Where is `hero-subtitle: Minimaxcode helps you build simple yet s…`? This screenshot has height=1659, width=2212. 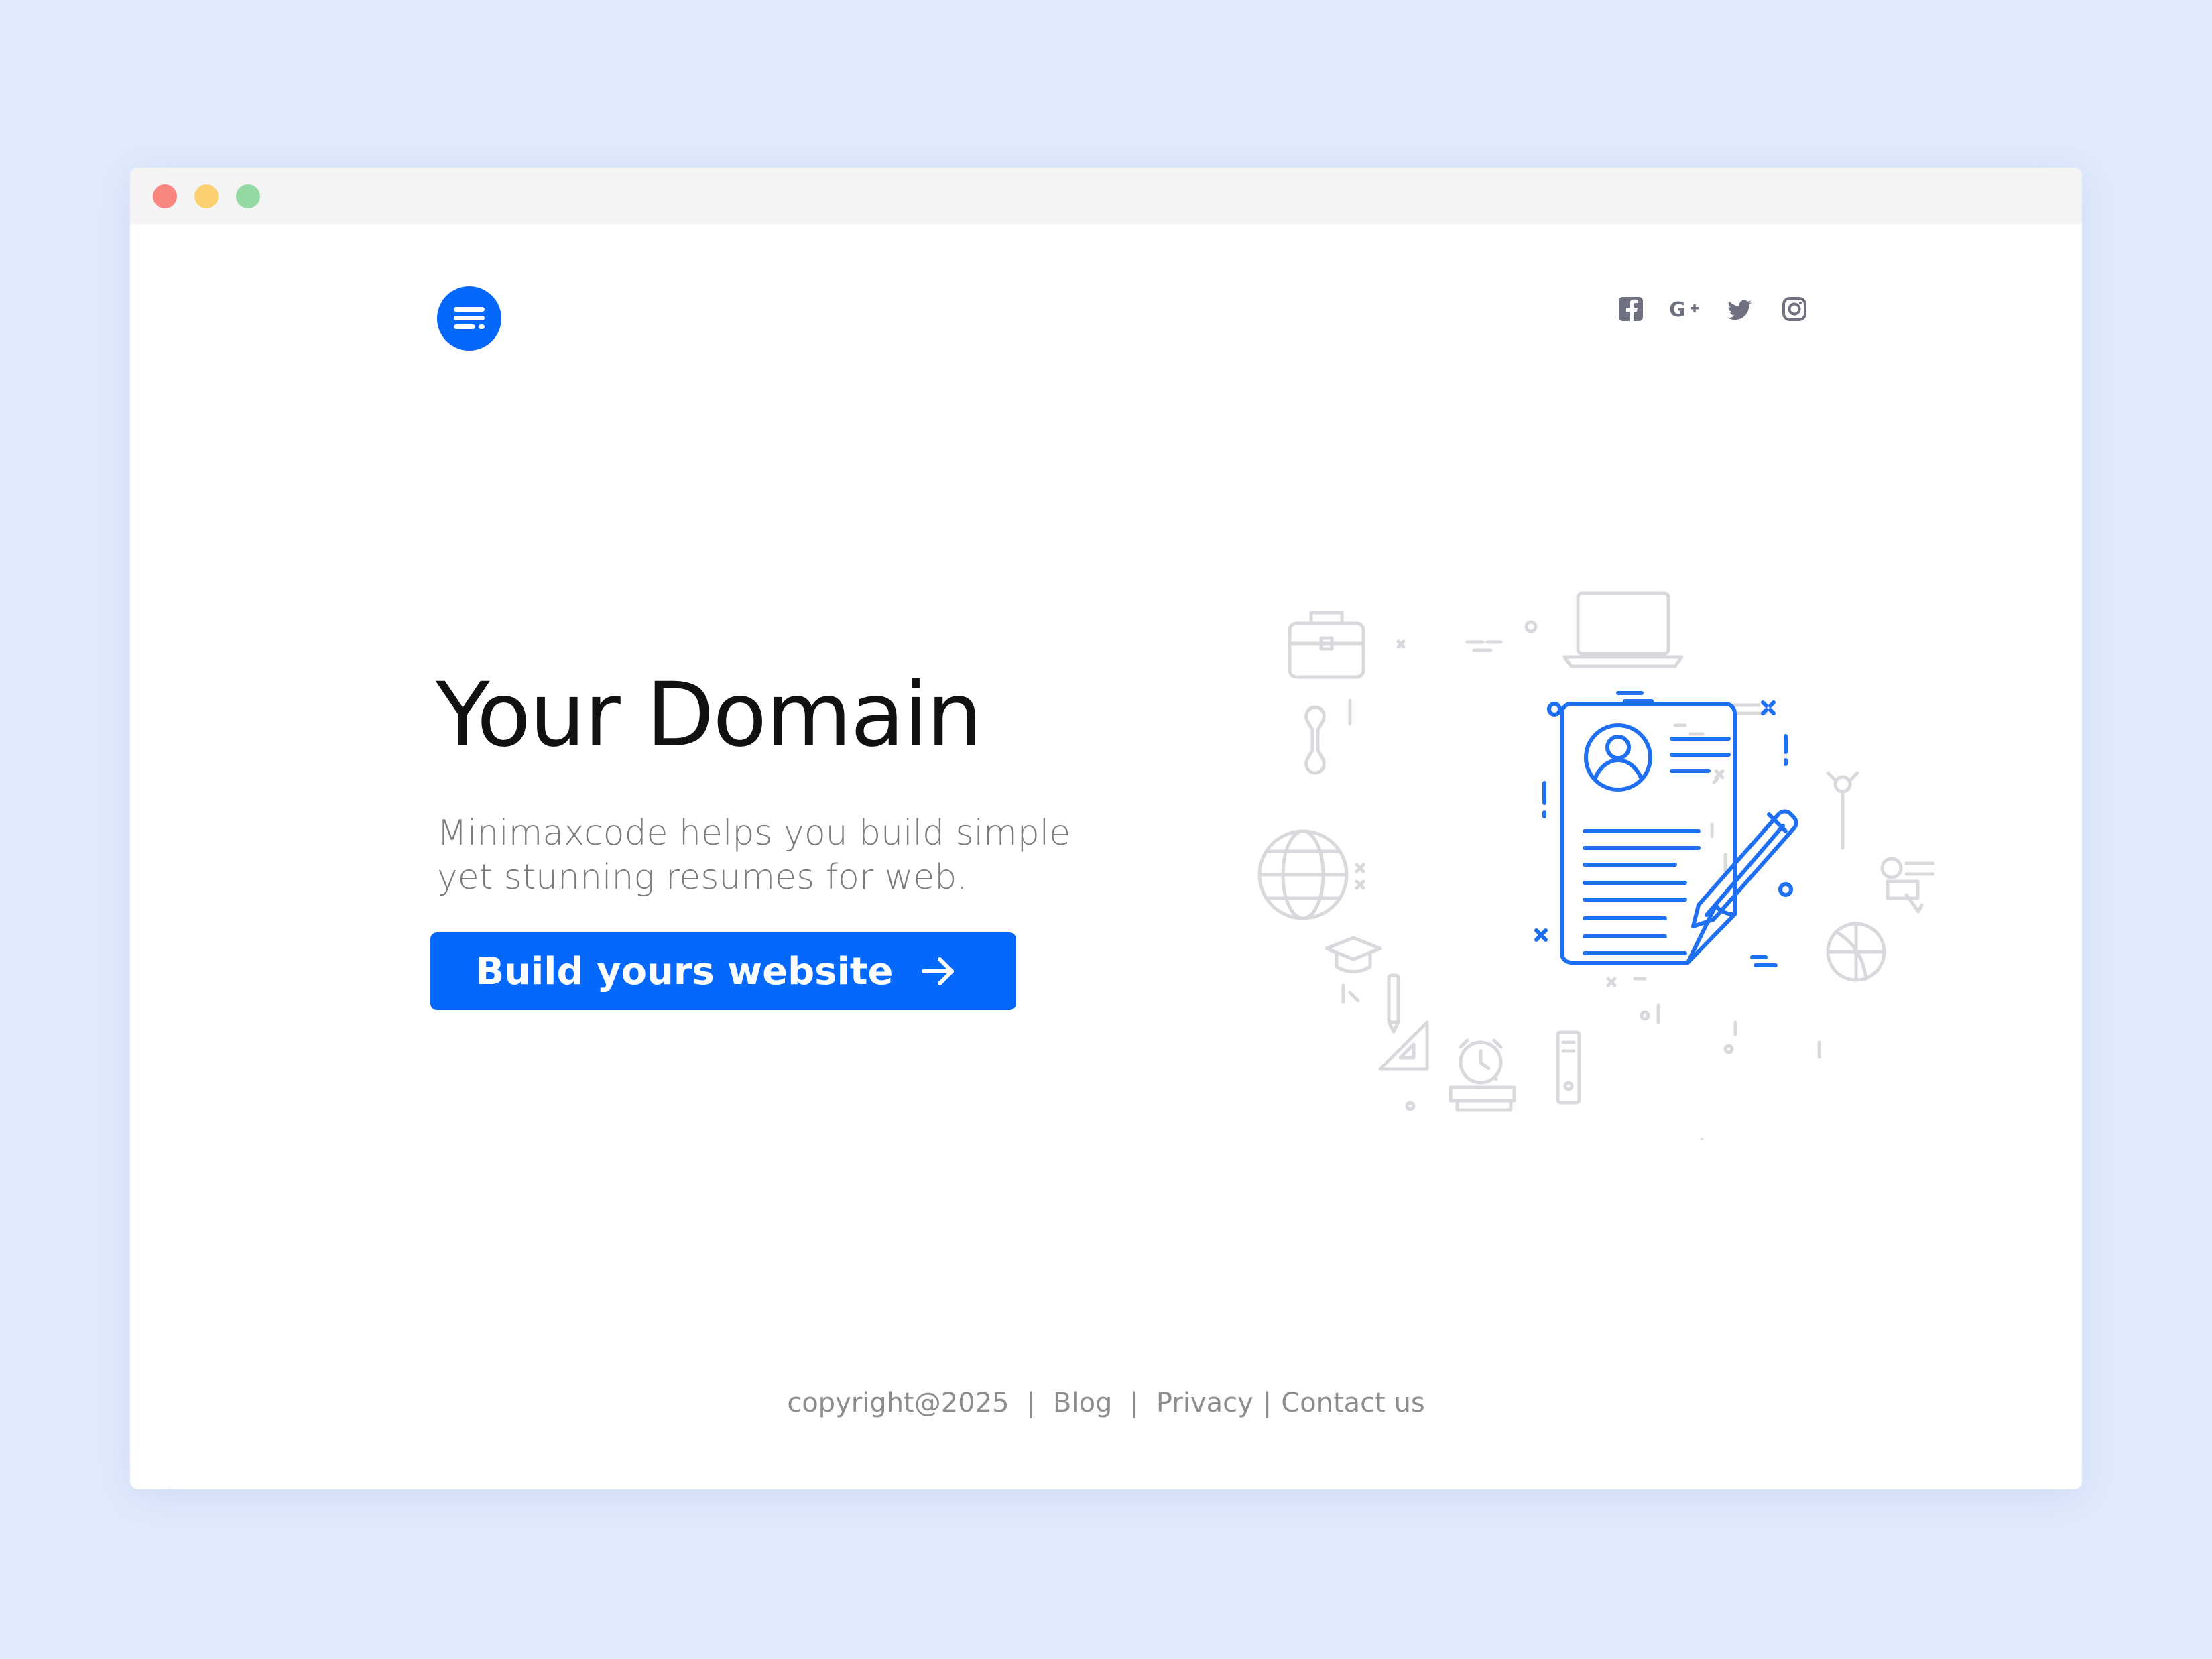 hero-subtitle: Minimaxcode helps you build simple yet s… is located at coordinates (754, 855).